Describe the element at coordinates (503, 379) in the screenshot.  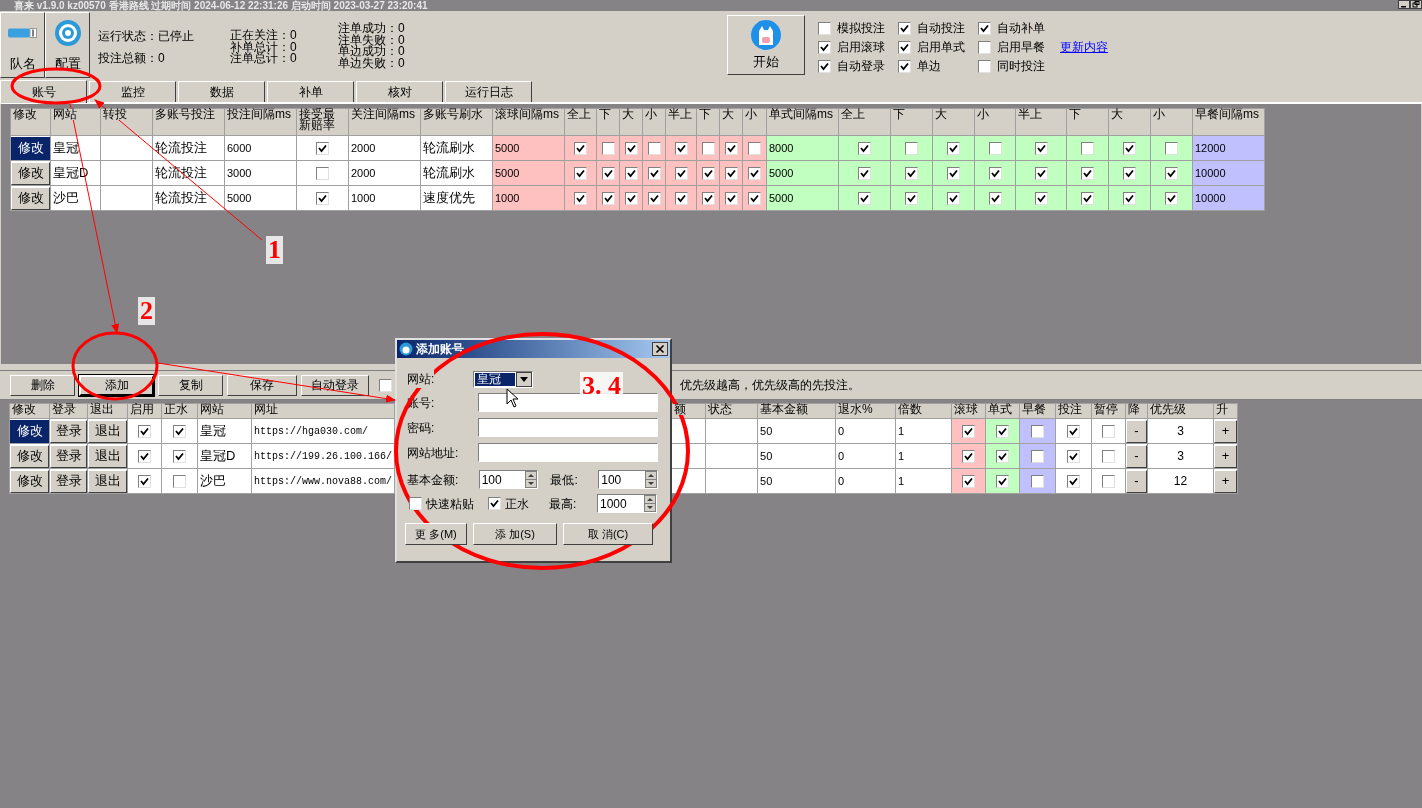
I see `site-dropdown: 皇冠` at that location.